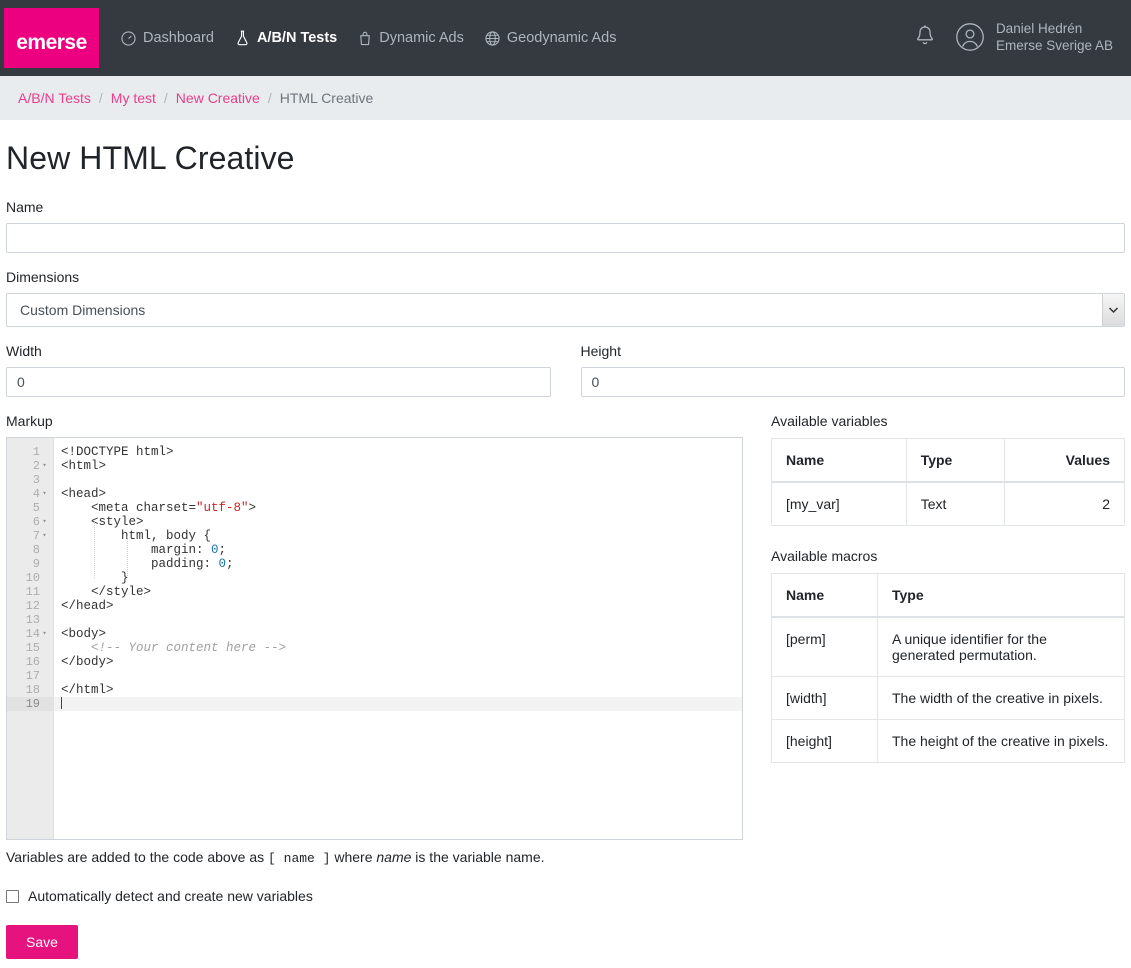  Describe the element at coordinates (147, 564) in the screenshot. I see `editor-code-line: padding: 0;` at that location.